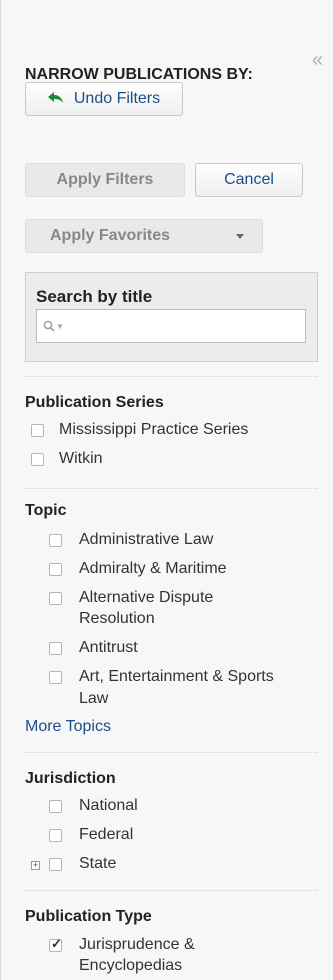 The height and width of the screenshot is (980, 333). I want to click on checkbox-administrative-law, so click(55, 540).